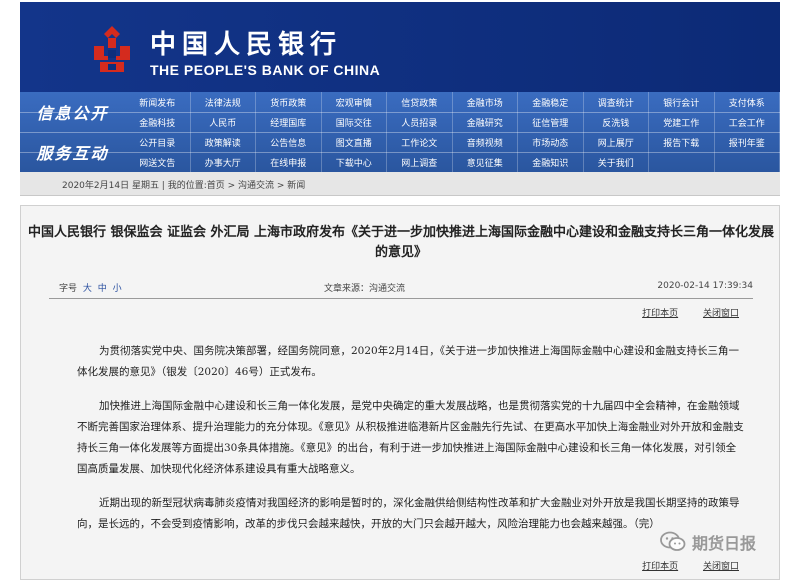 This screenshot has height=580, width=800. I want to click on nav-item: 音频视频, so click(485, 142).